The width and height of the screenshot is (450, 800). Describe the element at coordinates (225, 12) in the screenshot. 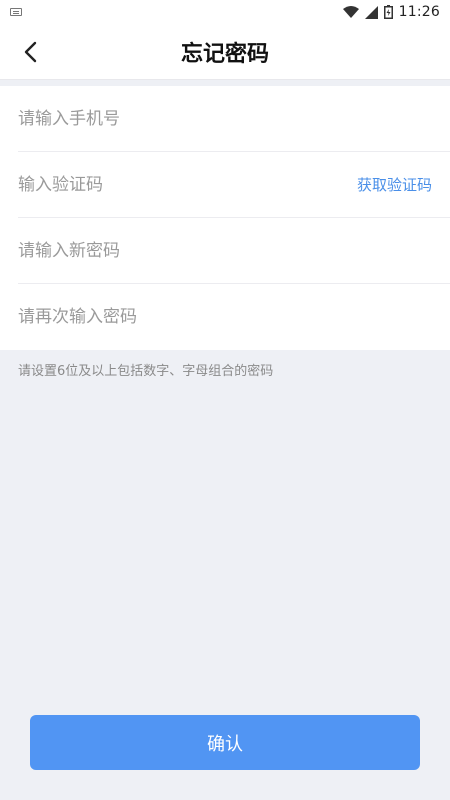

I see `status-bar: 11:26` at that location.